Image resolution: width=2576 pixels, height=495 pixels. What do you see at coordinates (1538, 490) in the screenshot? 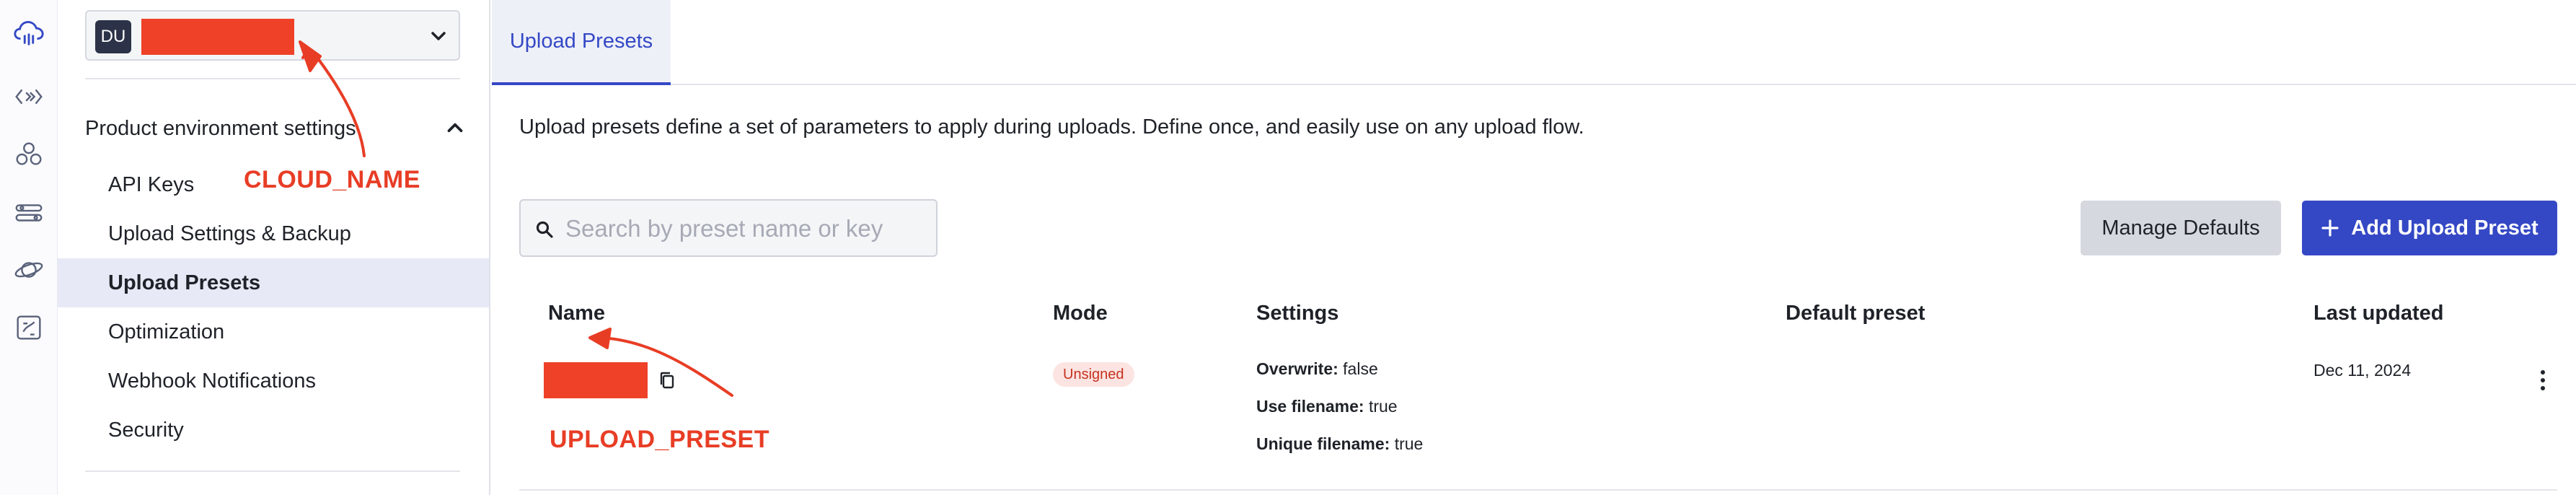
I see `row-divider` at bounding box center [1538, 490].